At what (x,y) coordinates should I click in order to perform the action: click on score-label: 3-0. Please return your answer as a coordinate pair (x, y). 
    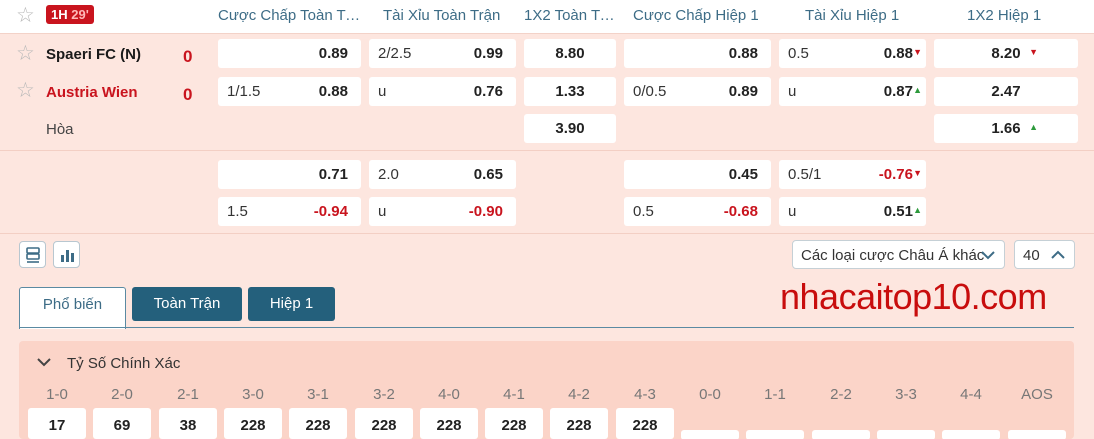
    Looking at the image, I should click on (253, 394).